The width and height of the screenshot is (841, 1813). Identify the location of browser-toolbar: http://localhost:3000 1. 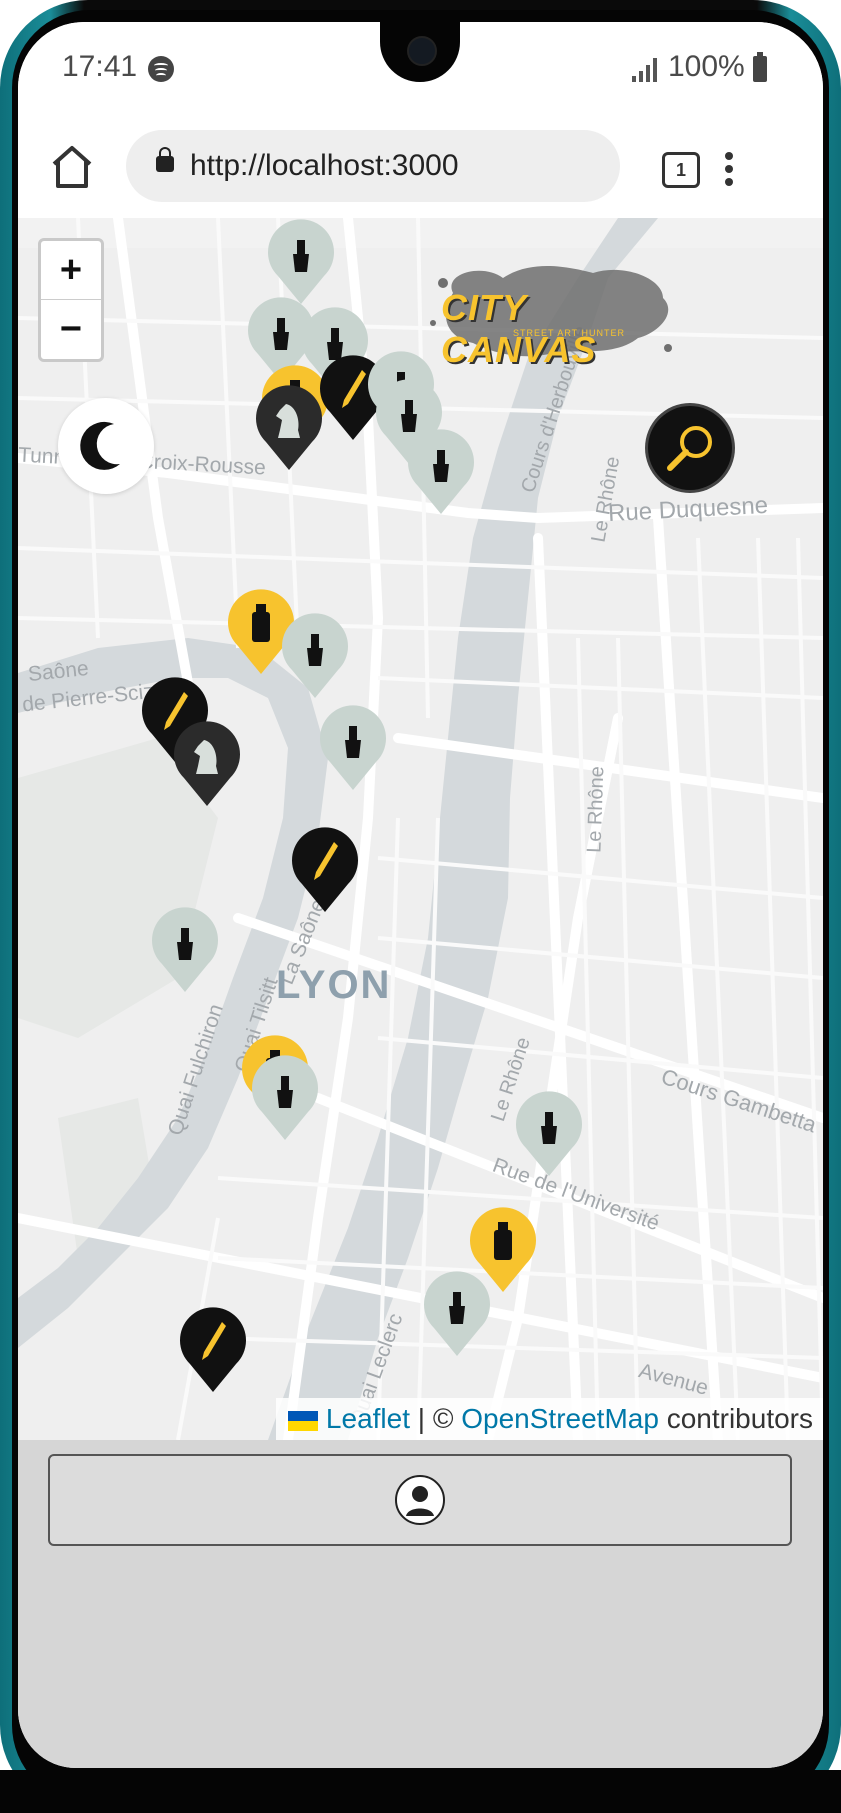
(420, 170).